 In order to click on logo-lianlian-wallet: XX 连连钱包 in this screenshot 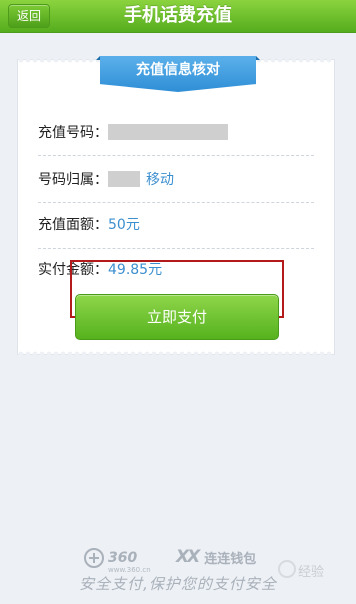, I will do `click(216, 557)`.